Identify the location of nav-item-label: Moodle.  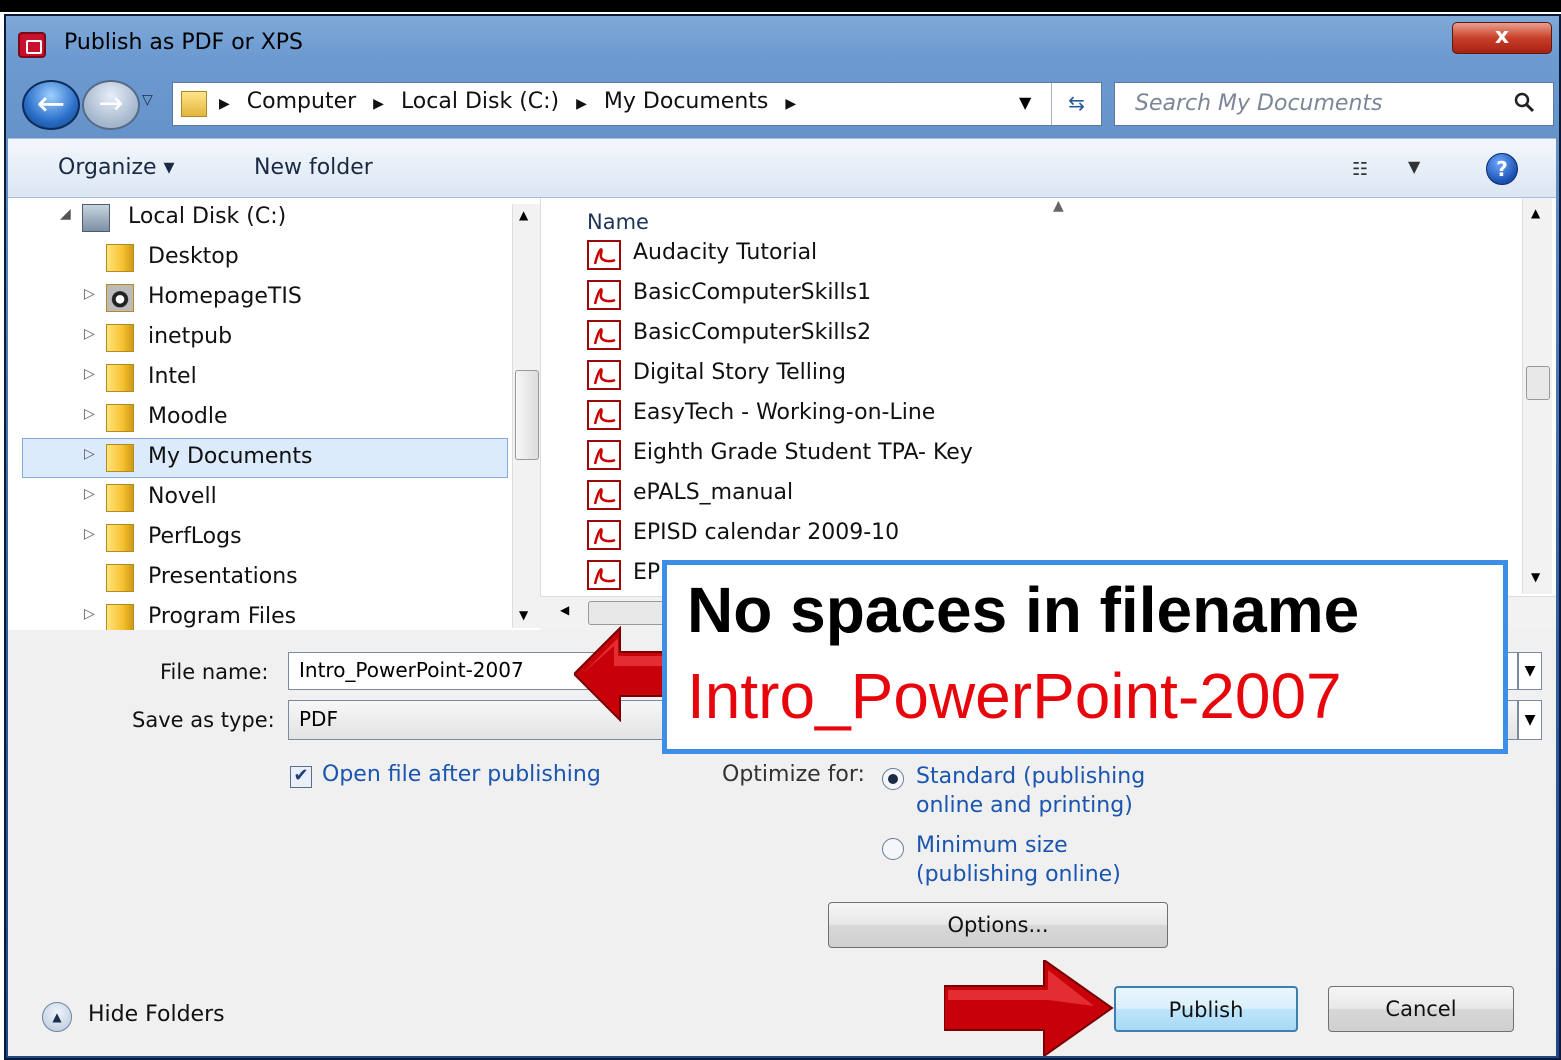
(188, 416).